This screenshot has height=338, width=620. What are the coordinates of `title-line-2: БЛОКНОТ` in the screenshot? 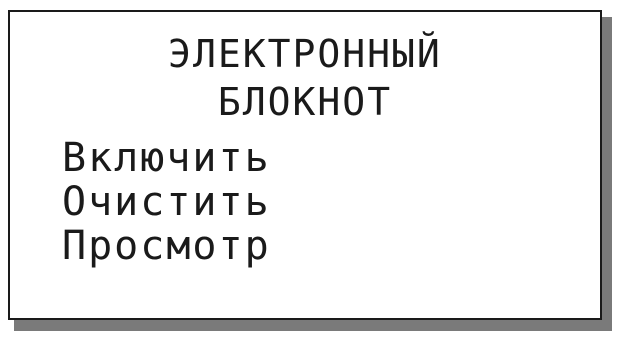 It's located at (305, 102).